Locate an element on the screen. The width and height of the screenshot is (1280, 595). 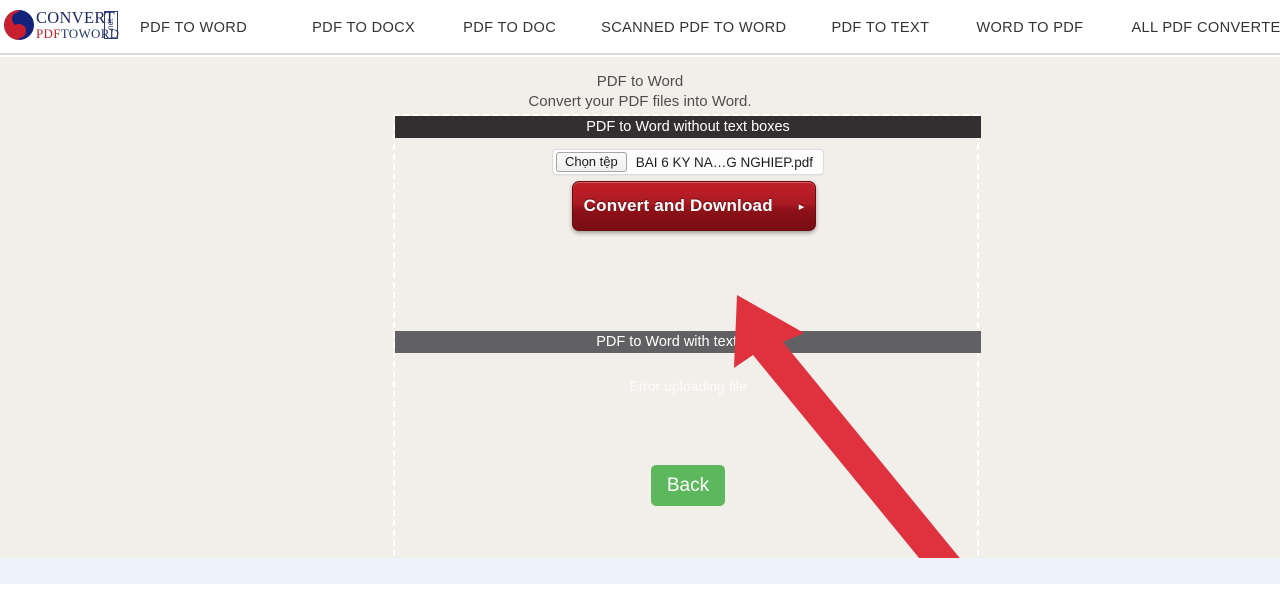
arrow-right-icon: ▸ is located at coordinates (801, 206).